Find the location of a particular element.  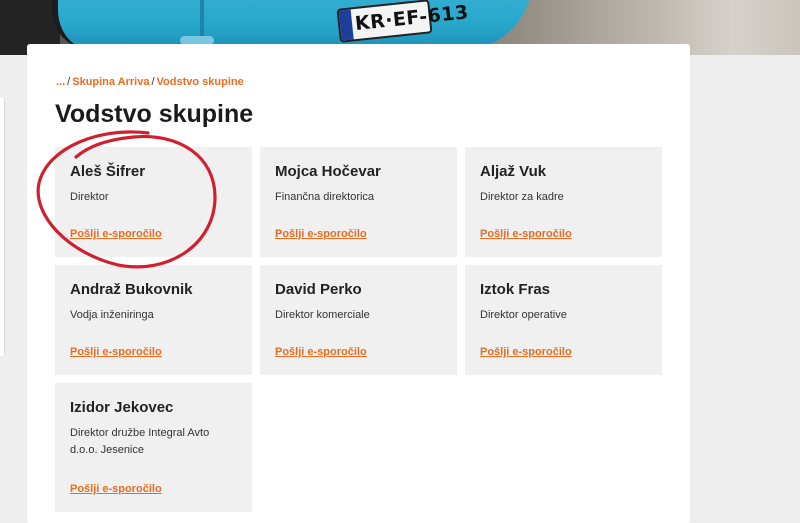

breadcrumb-skupina-arriva: Skupina Arriva is located at coordinates (110, 82).